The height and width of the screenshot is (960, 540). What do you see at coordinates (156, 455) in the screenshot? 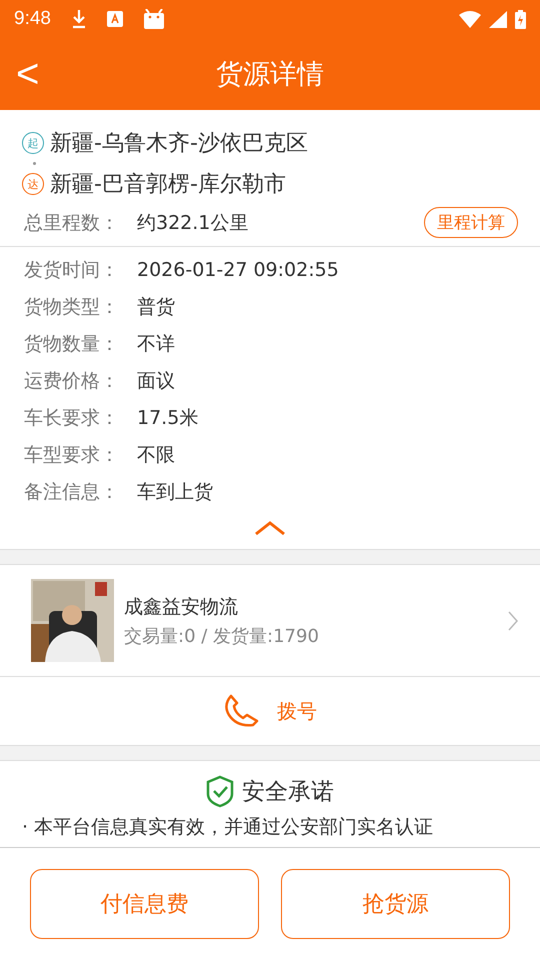
I see `detail-value: 不限` at bounding box center [156, 455].